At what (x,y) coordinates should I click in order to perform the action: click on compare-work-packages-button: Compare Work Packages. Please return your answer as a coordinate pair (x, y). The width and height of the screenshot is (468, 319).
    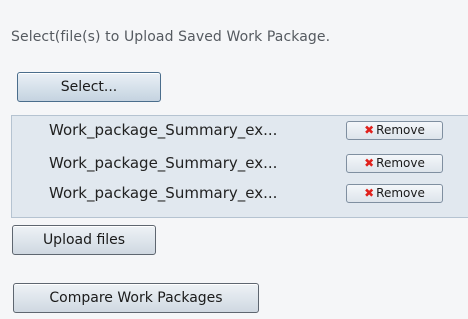
    Looking at the image, I should click on (136, 298).